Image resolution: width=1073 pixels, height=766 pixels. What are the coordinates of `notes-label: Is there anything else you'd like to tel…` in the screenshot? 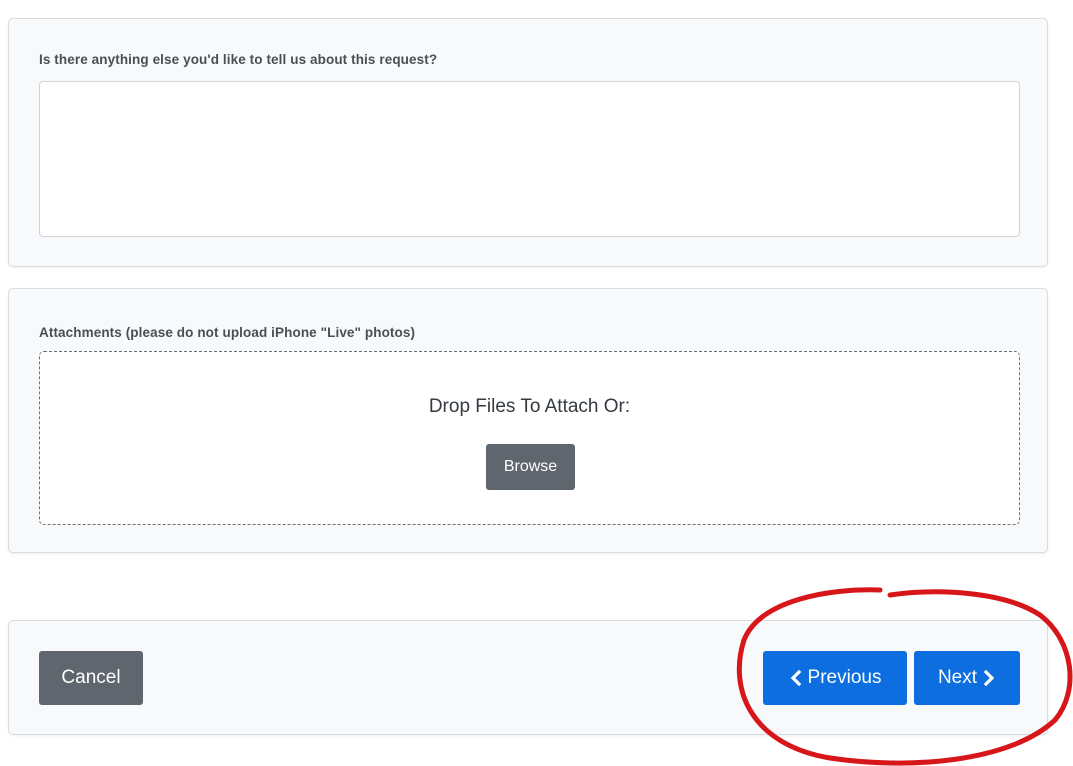 It's located at (238, 59).